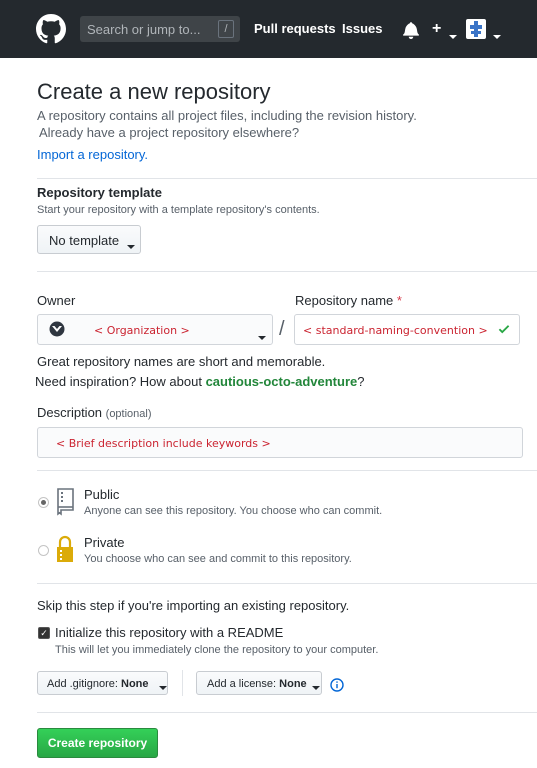 The width and height of the screenshot is (537, 768). Describe the element at coordinates (344, 300) in the screenshot. I see `repository-name-label-text: Repository name` at that location.